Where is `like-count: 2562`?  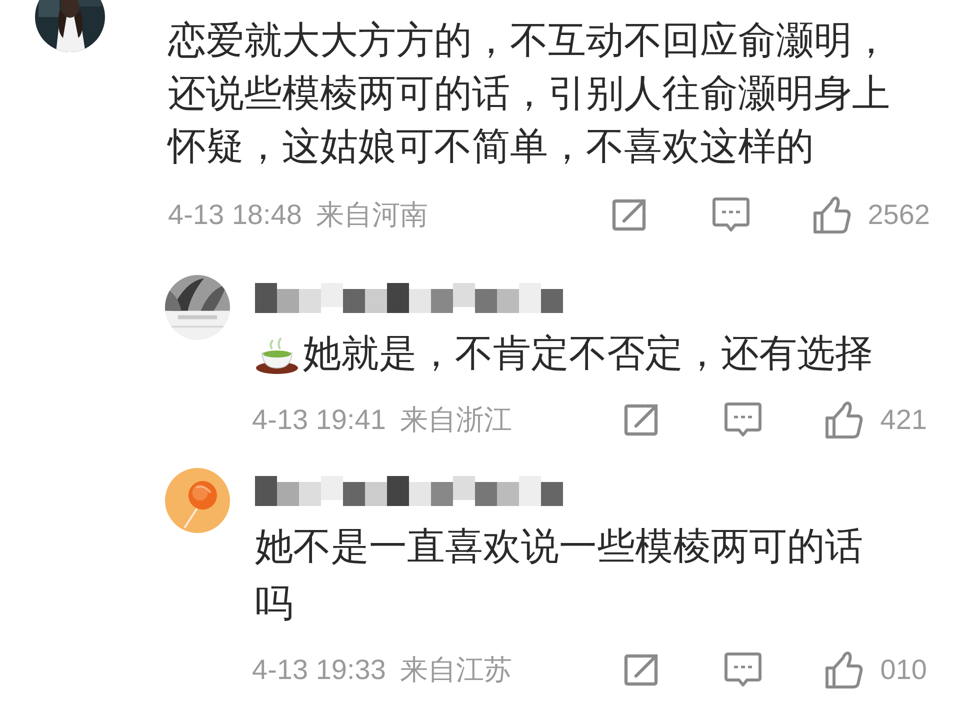
like-count: 2562 is located at coordinates (899, 215).